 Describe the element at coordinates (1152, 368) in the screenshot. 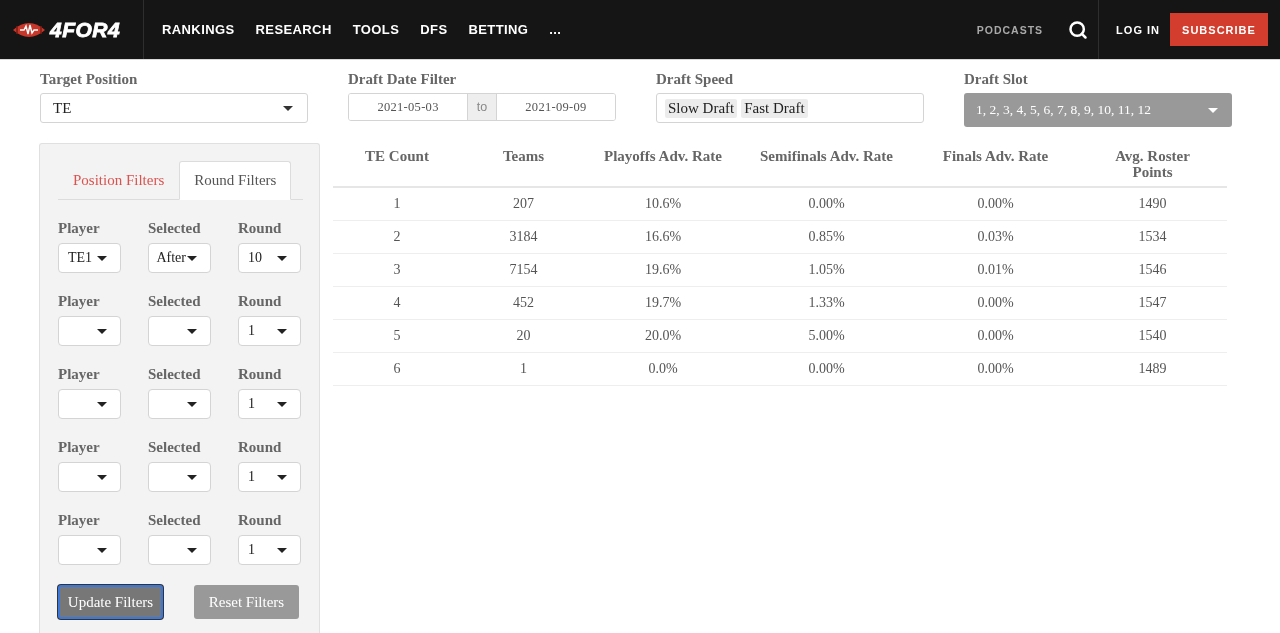

I see `table-cell: 1489` at that location.